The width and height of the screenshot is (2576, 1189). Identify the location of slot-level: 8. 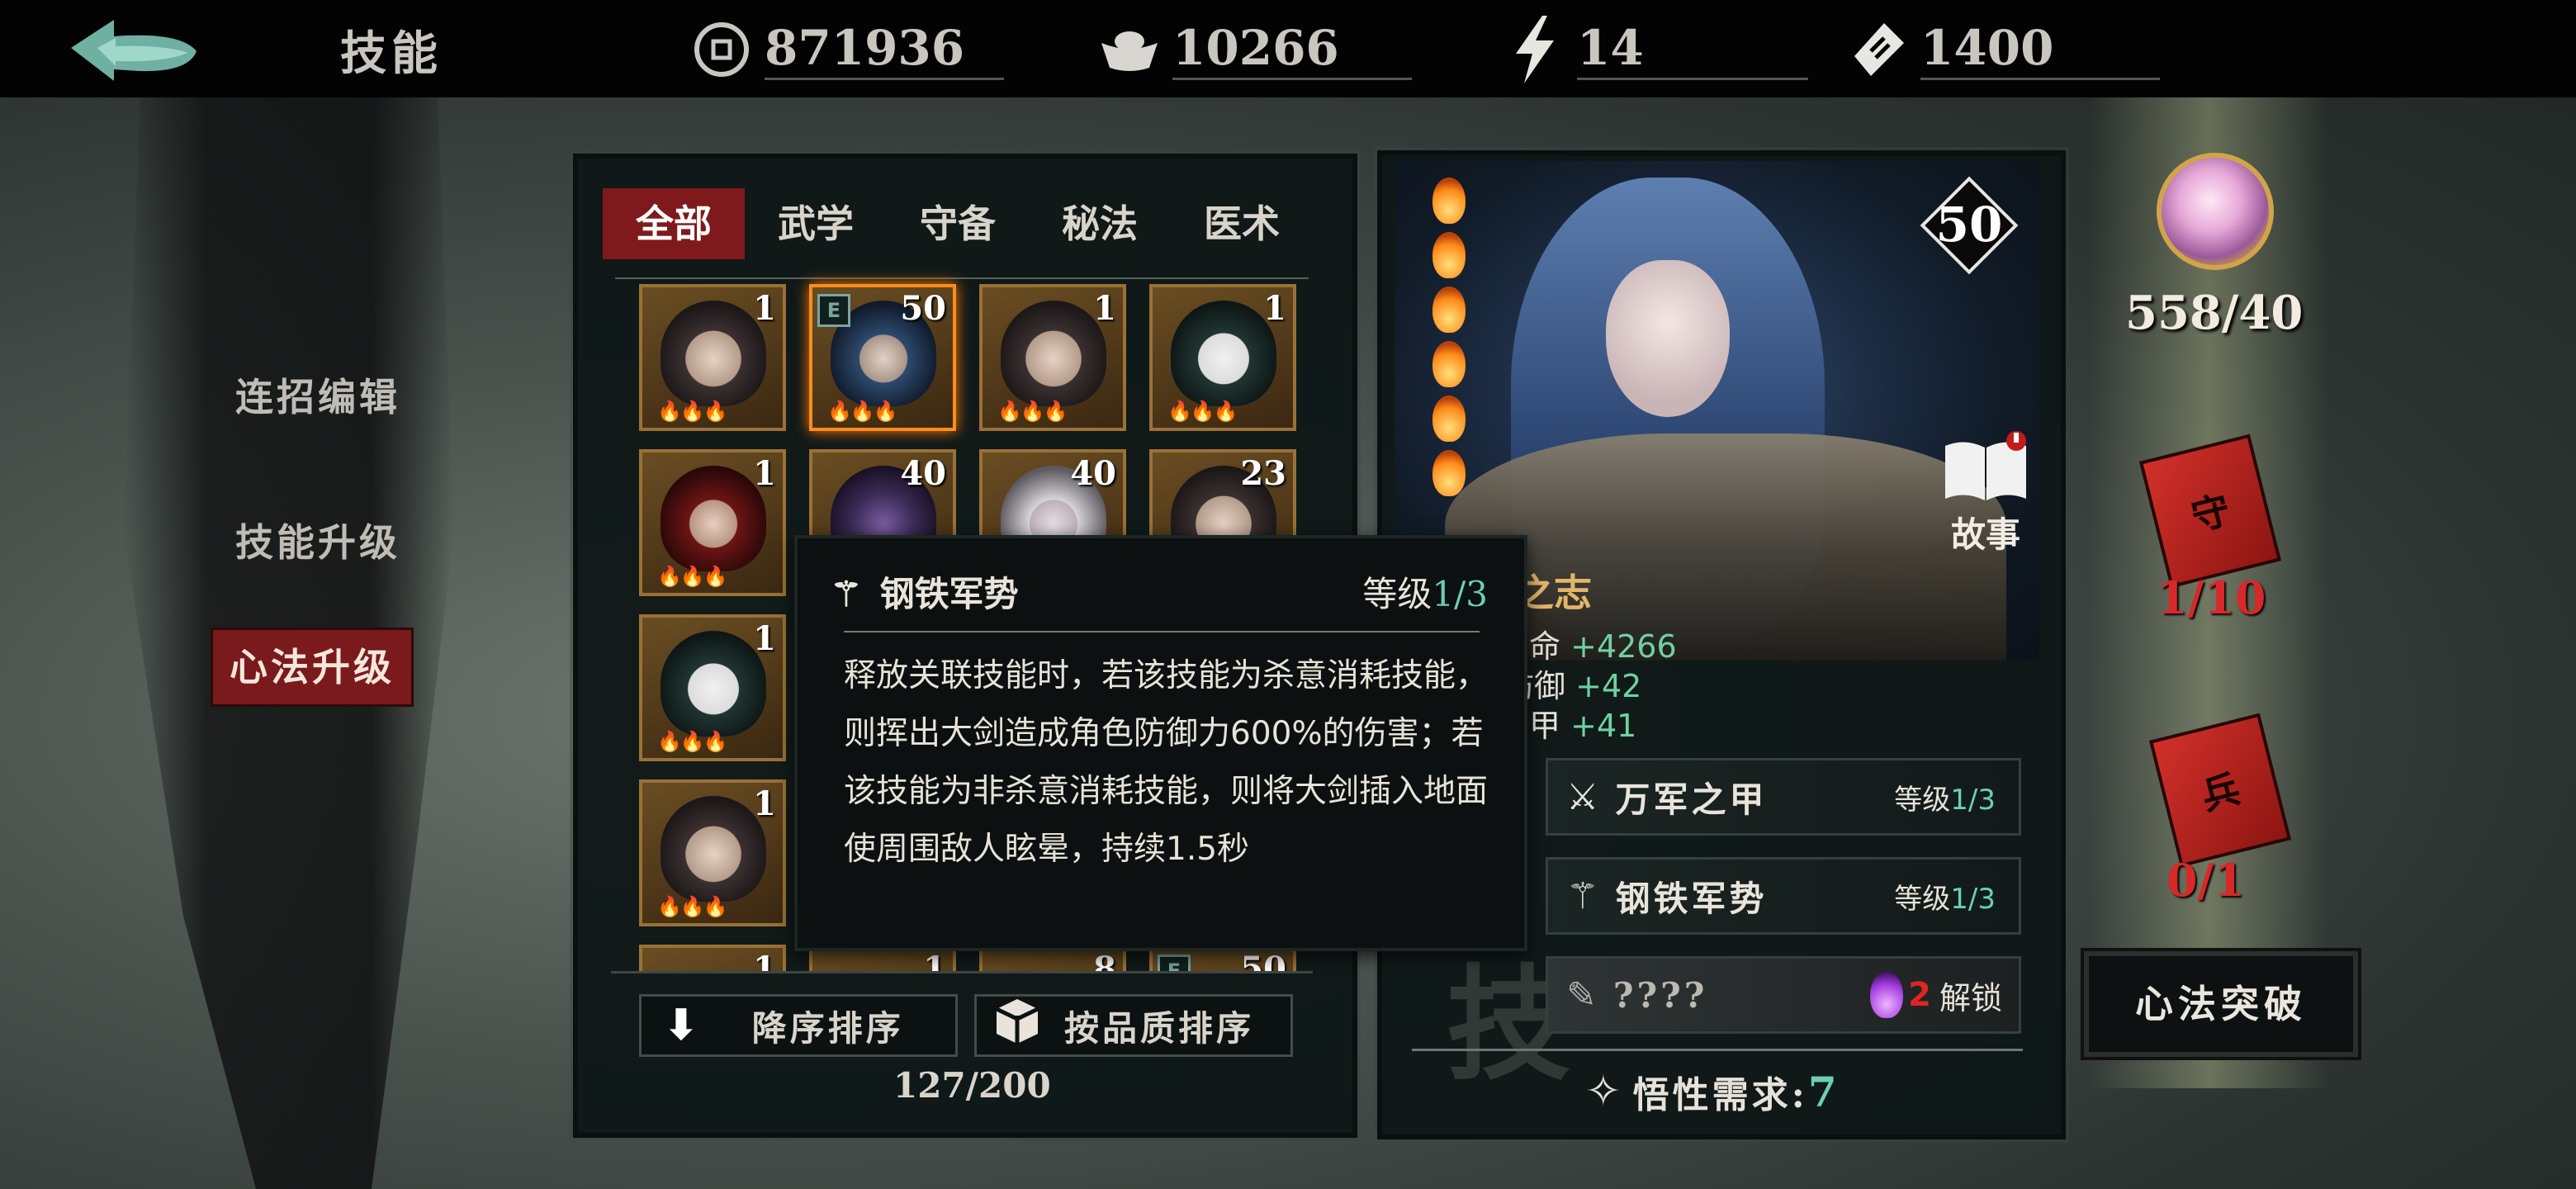
(1104, 961).